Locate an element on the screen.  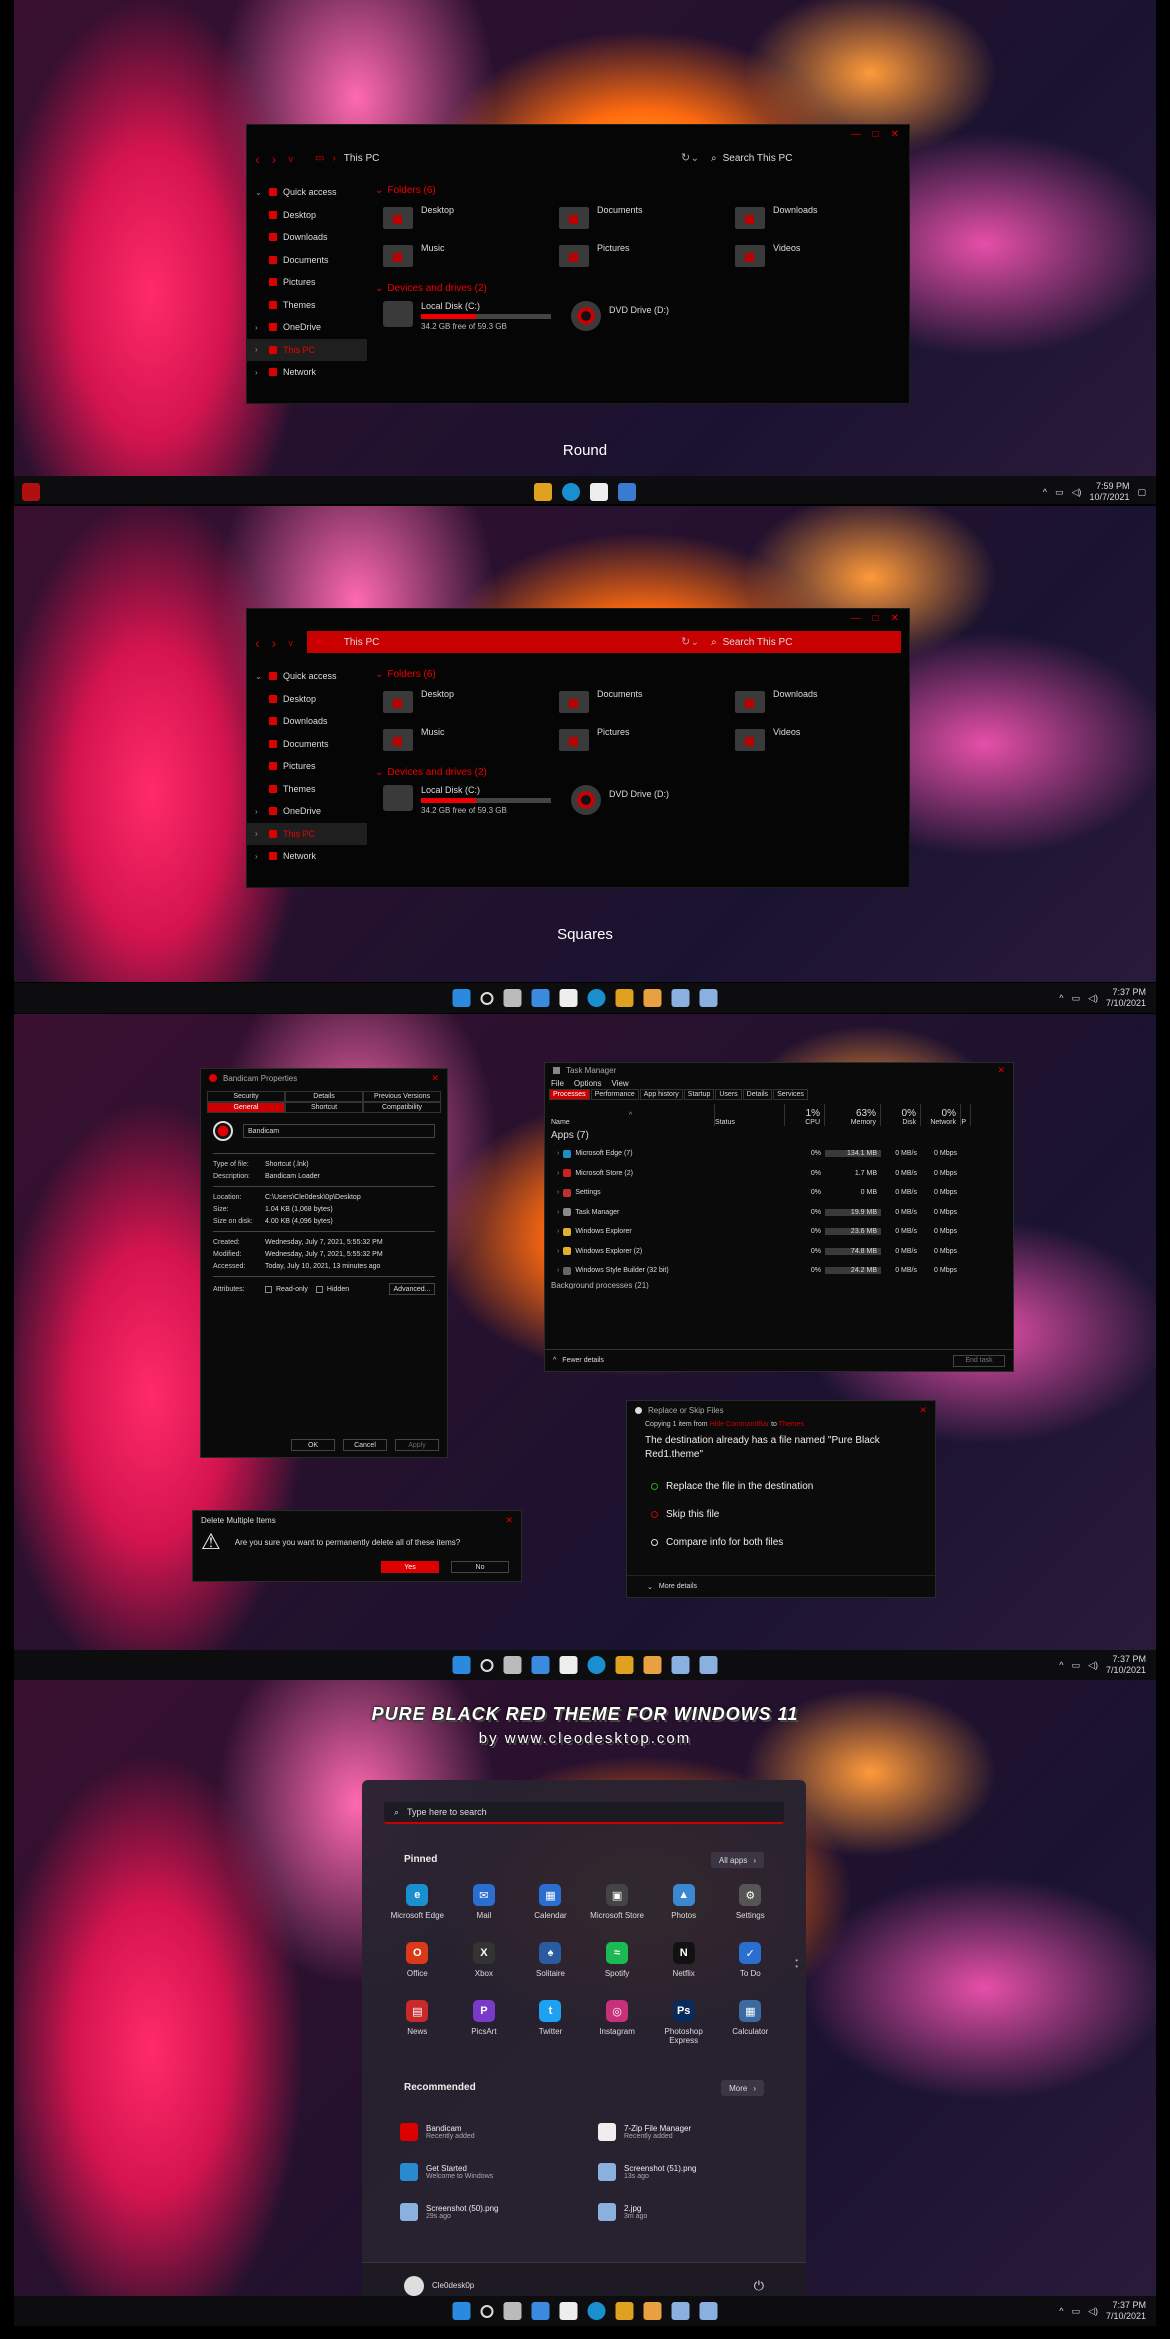
sidebar-item: › This PC is located at coordinates (307, 349).